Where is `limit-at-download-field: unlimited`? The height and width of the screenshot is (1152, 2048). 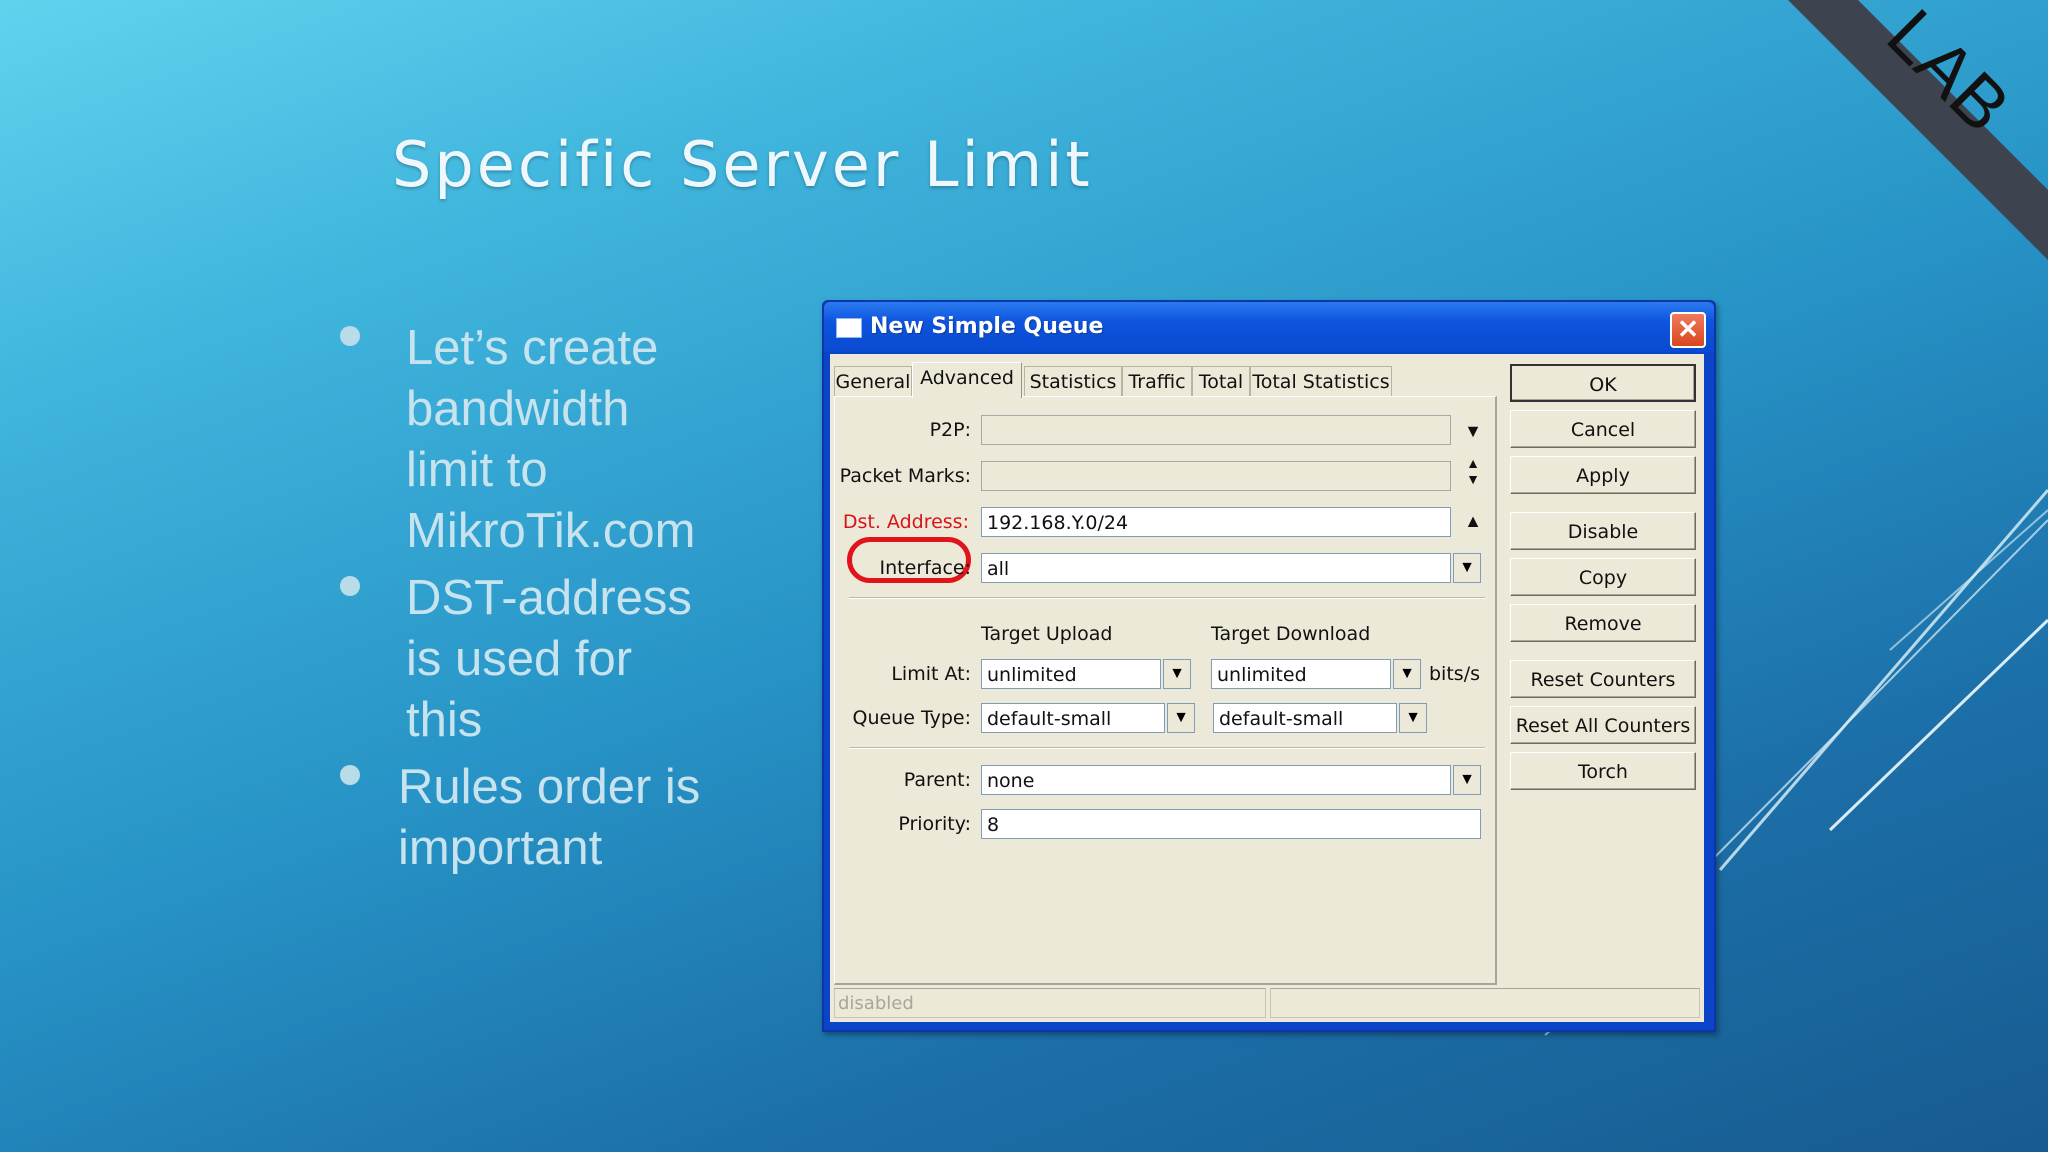 limit-at-download-field: unlimited is located at coordinates (1301, 674).